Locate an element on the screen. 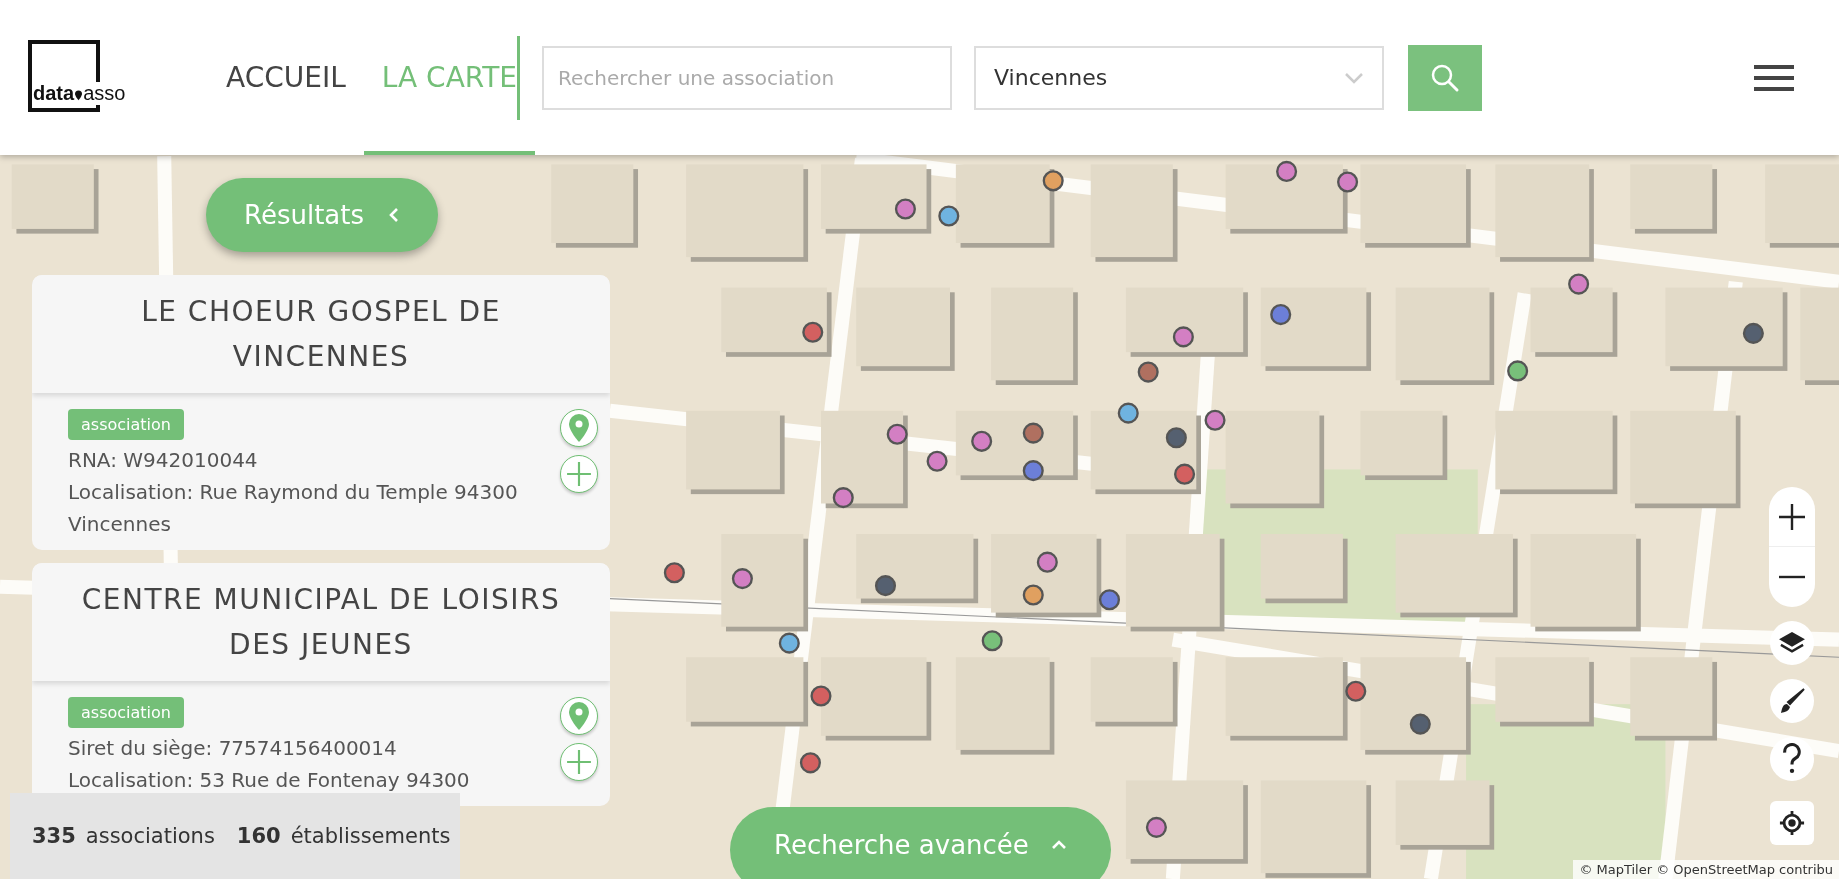 Image resolution: width=1839 pixels, height=879 pixels. map-attribution: © MapTiler © OpenStreetMap contribu is located at coordinates (1706, 869).